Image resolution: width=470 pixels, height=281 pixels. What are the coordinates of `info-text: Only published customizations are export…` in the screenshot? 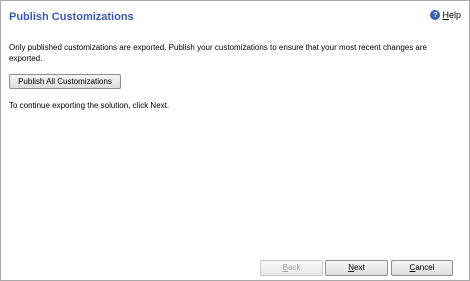 It's located at (218, 53).